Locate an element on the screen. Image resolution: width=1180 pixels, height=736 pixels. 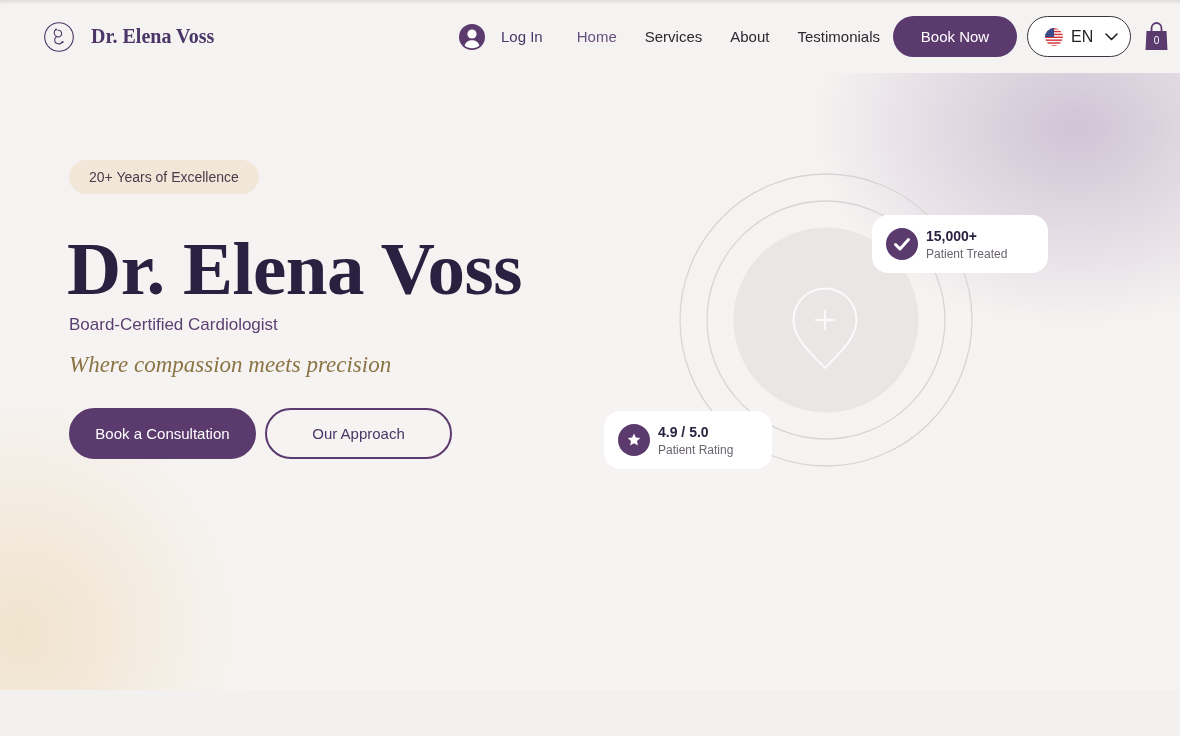
us-flag-icon is located at coordinates (1054, 36).